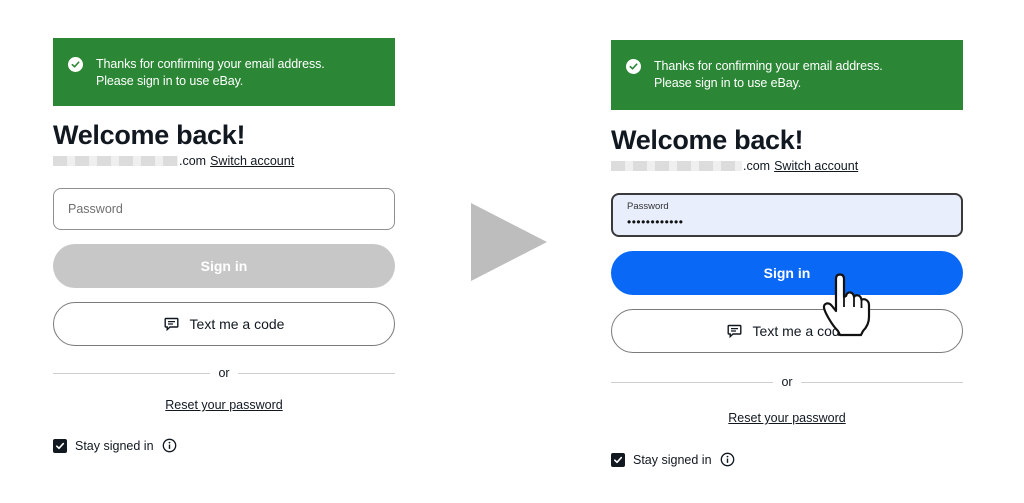 Image resolution: width=1024 pixels, height=503 pixels. I want to click on hand-pointer-icon, so click(848, 307).